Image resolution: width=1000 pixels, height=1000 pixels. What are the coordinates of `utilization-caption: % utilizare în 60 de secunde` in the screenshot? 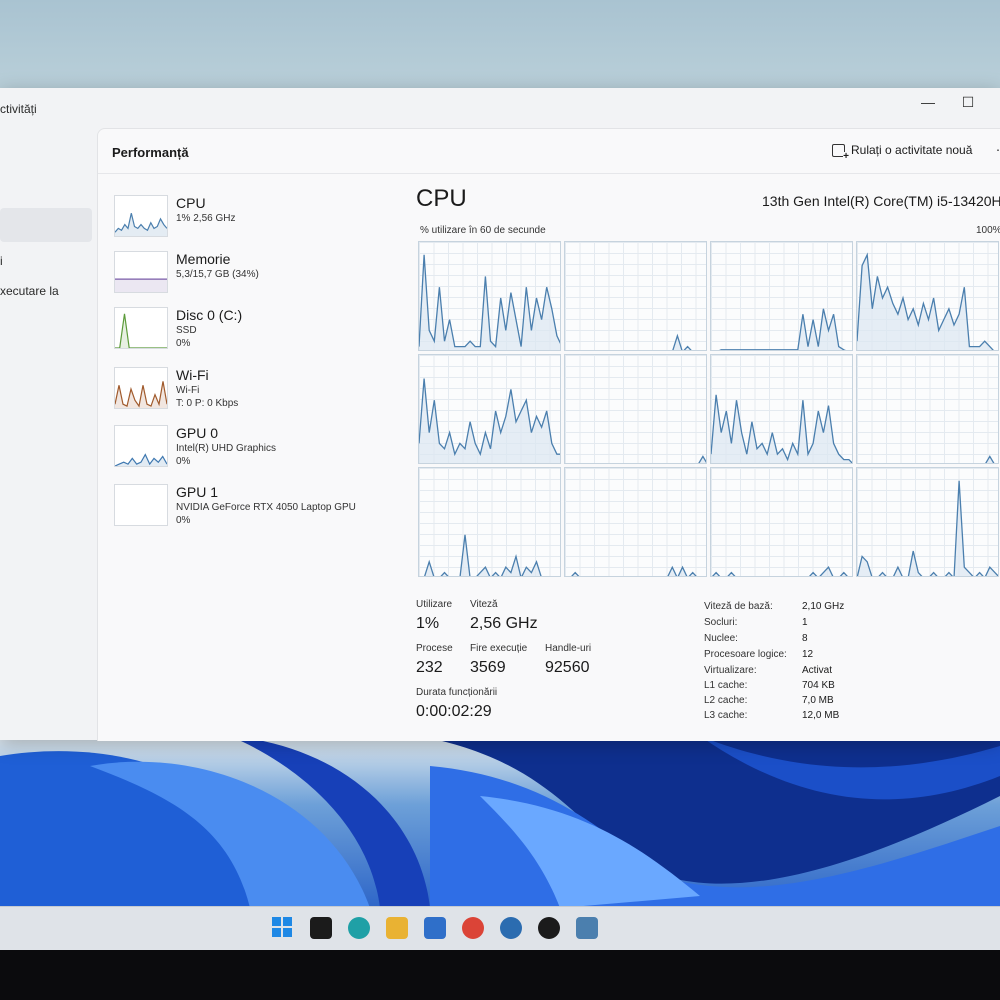 It's located at (483, 230).